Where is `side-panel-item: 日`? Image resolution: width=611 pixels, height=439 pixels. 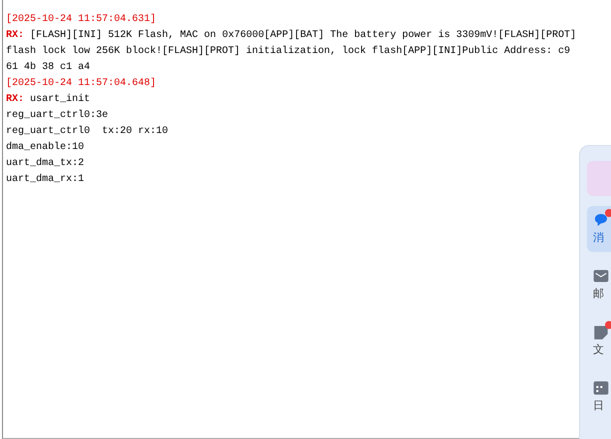 side-panel-item: 日 is located at coordinates (599, 397).